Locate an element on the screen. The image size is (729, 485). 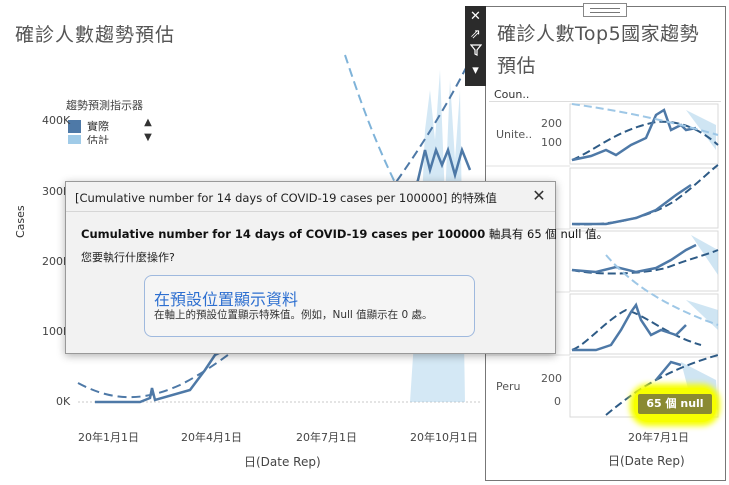
legend-item-actual: 實際 is located at coordinates (88, 126).